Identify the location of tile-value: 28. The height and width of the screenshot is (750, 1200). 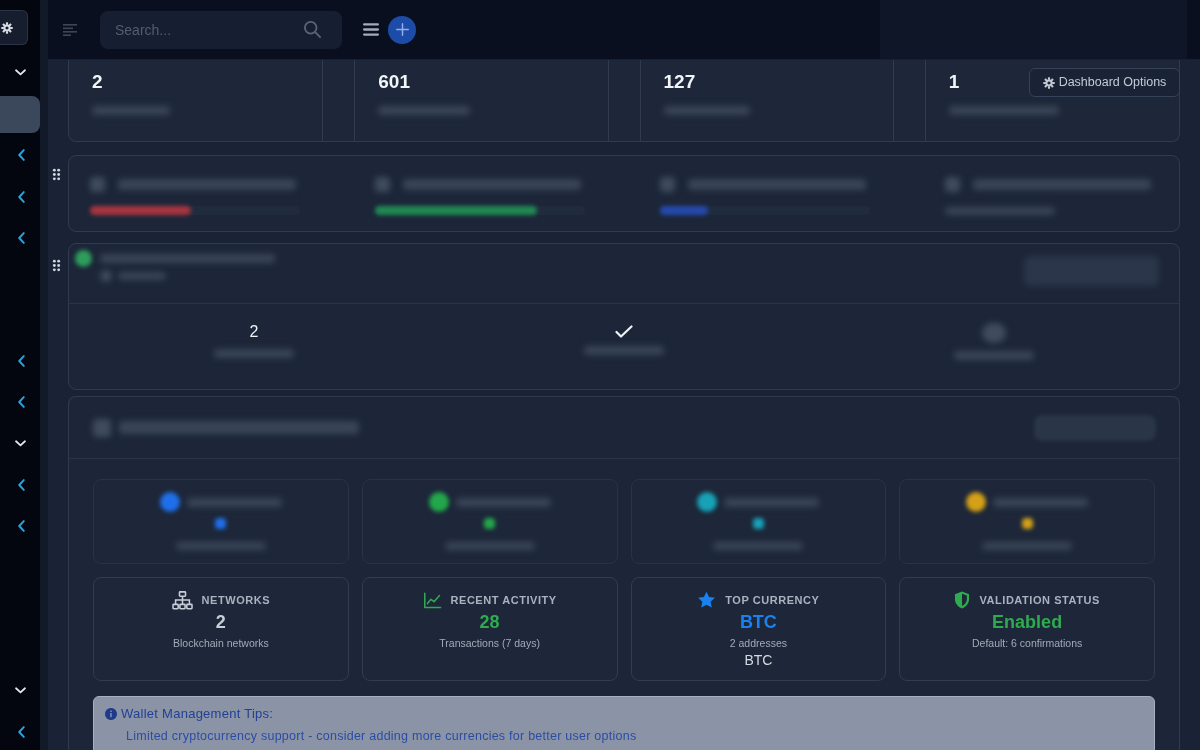
(489, 622).